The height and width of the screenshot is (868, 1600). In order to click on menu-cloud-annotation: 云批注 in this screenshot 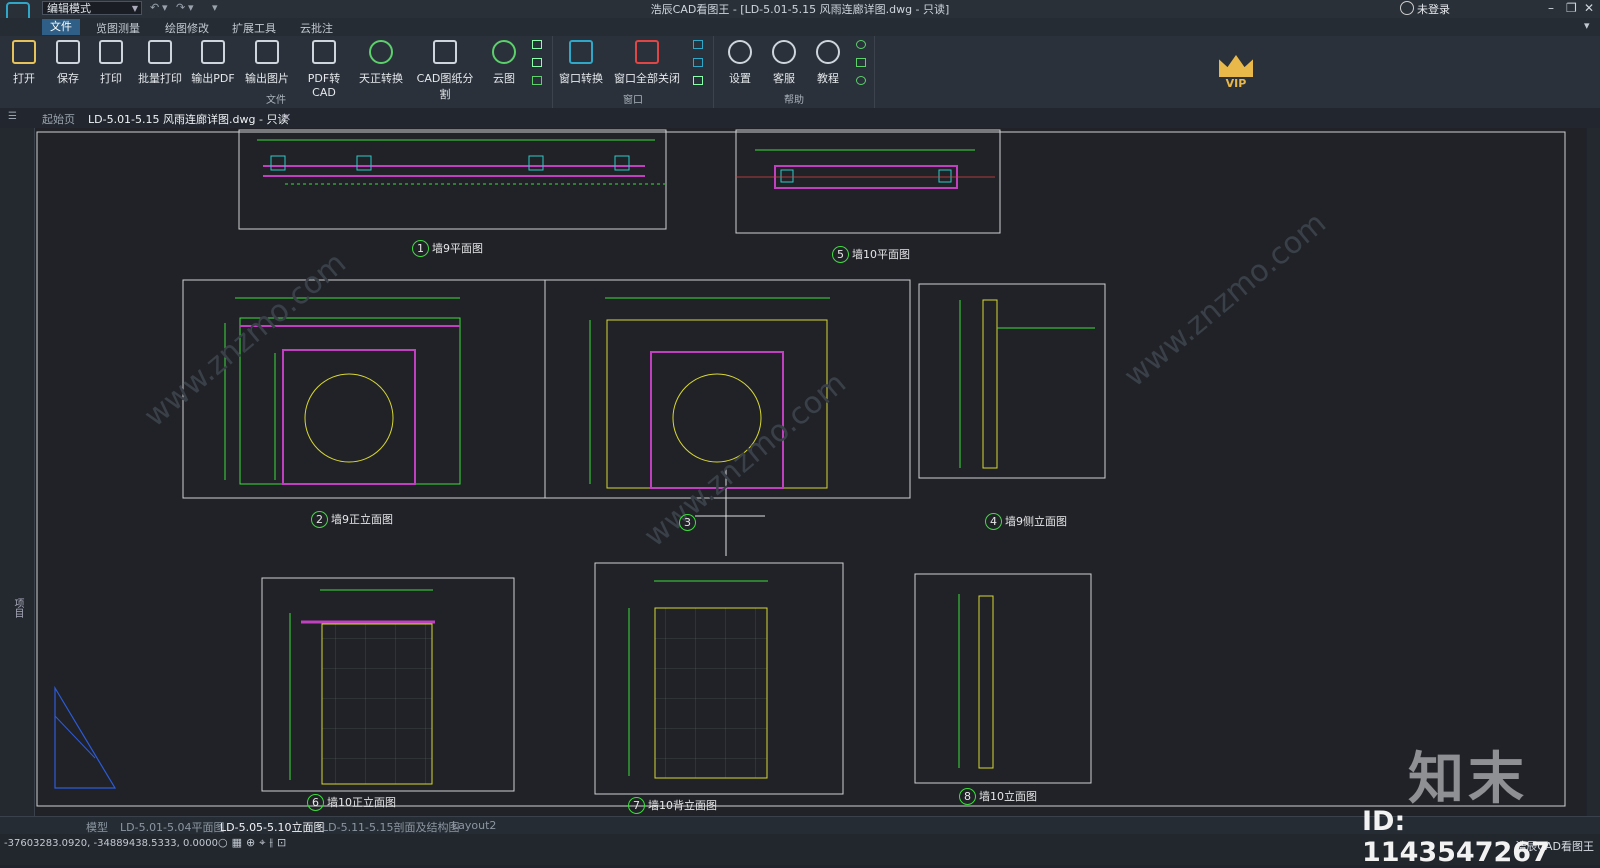, I will do `click(316, 28)`.